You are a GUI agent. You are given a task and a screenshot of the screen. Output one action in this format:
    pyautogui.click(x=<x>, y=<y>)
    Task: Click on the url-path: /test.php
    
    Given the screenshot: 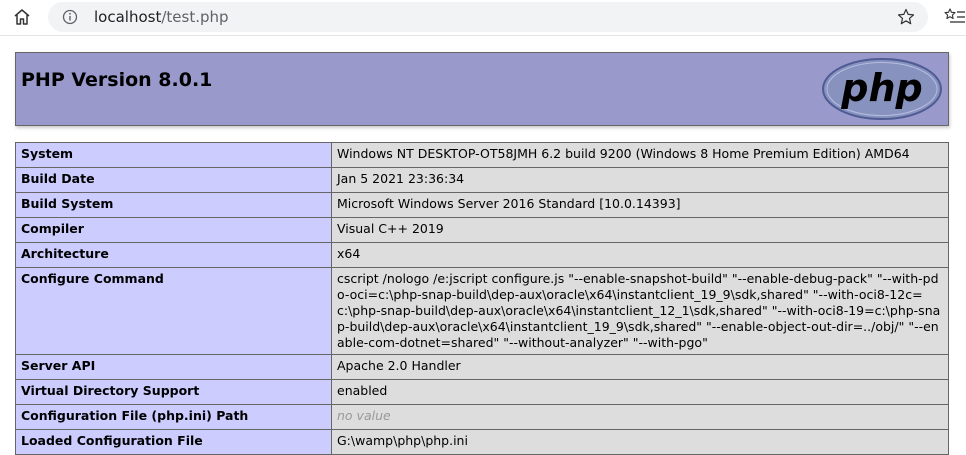 What is the action you would take?
    pyautogui.click(x=195, y=17)
    